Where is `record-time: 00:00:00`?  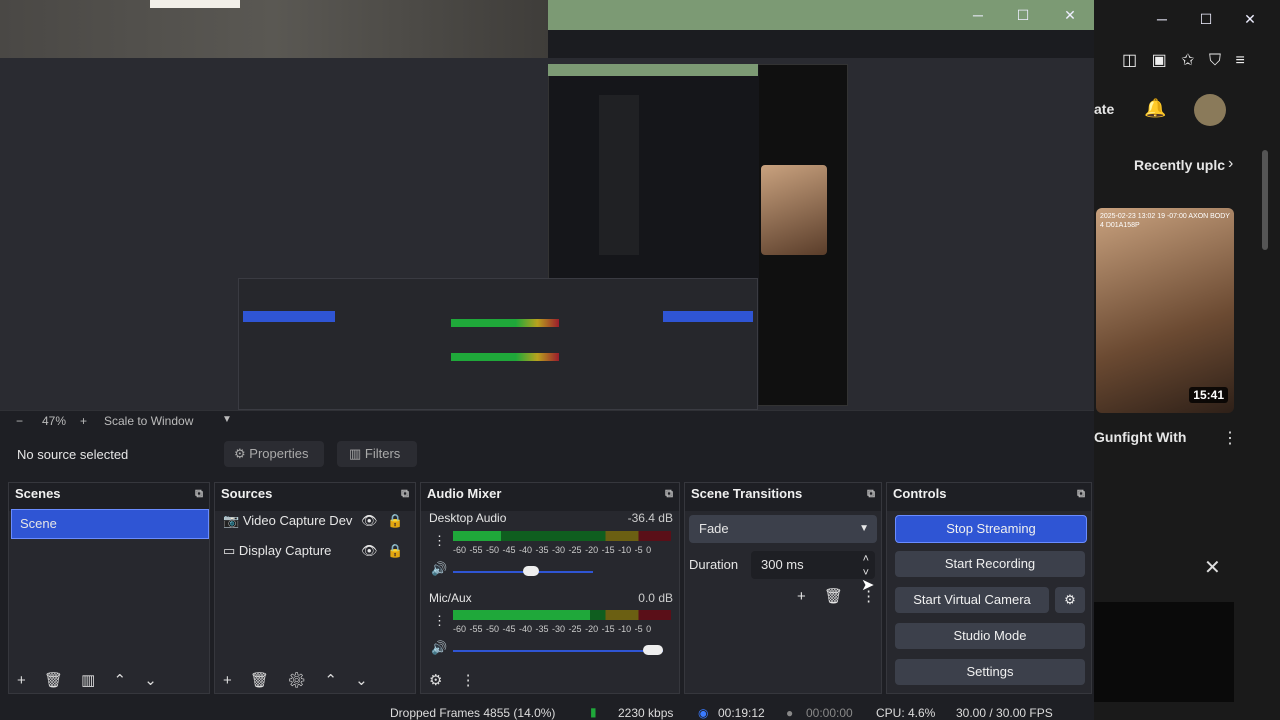 record-time: 00:00:00 is located at coordinates (829, 713).